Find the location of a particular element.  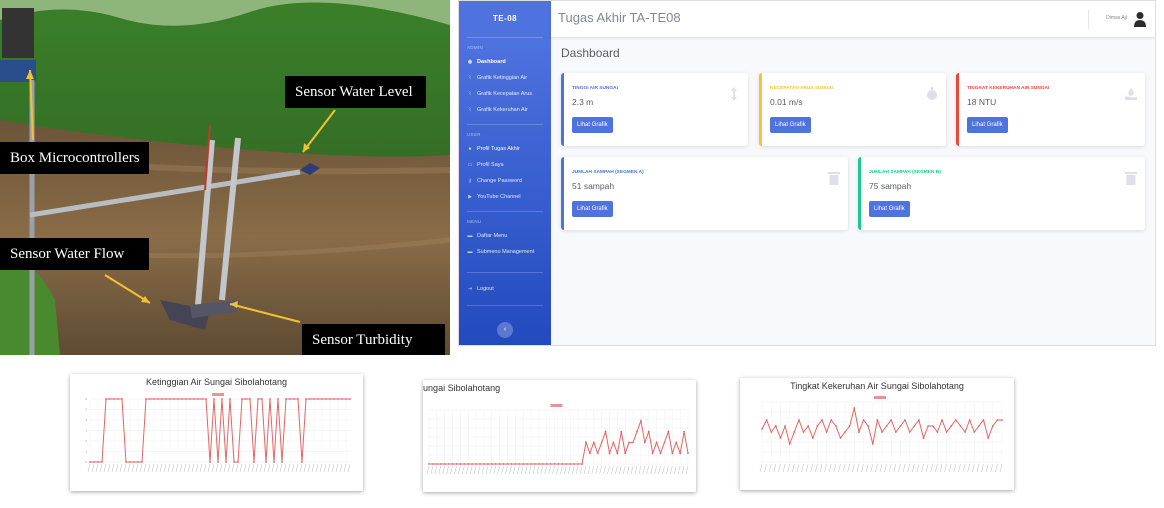

sidebar-brand: TE-08 is located at coordinates (505, 19).